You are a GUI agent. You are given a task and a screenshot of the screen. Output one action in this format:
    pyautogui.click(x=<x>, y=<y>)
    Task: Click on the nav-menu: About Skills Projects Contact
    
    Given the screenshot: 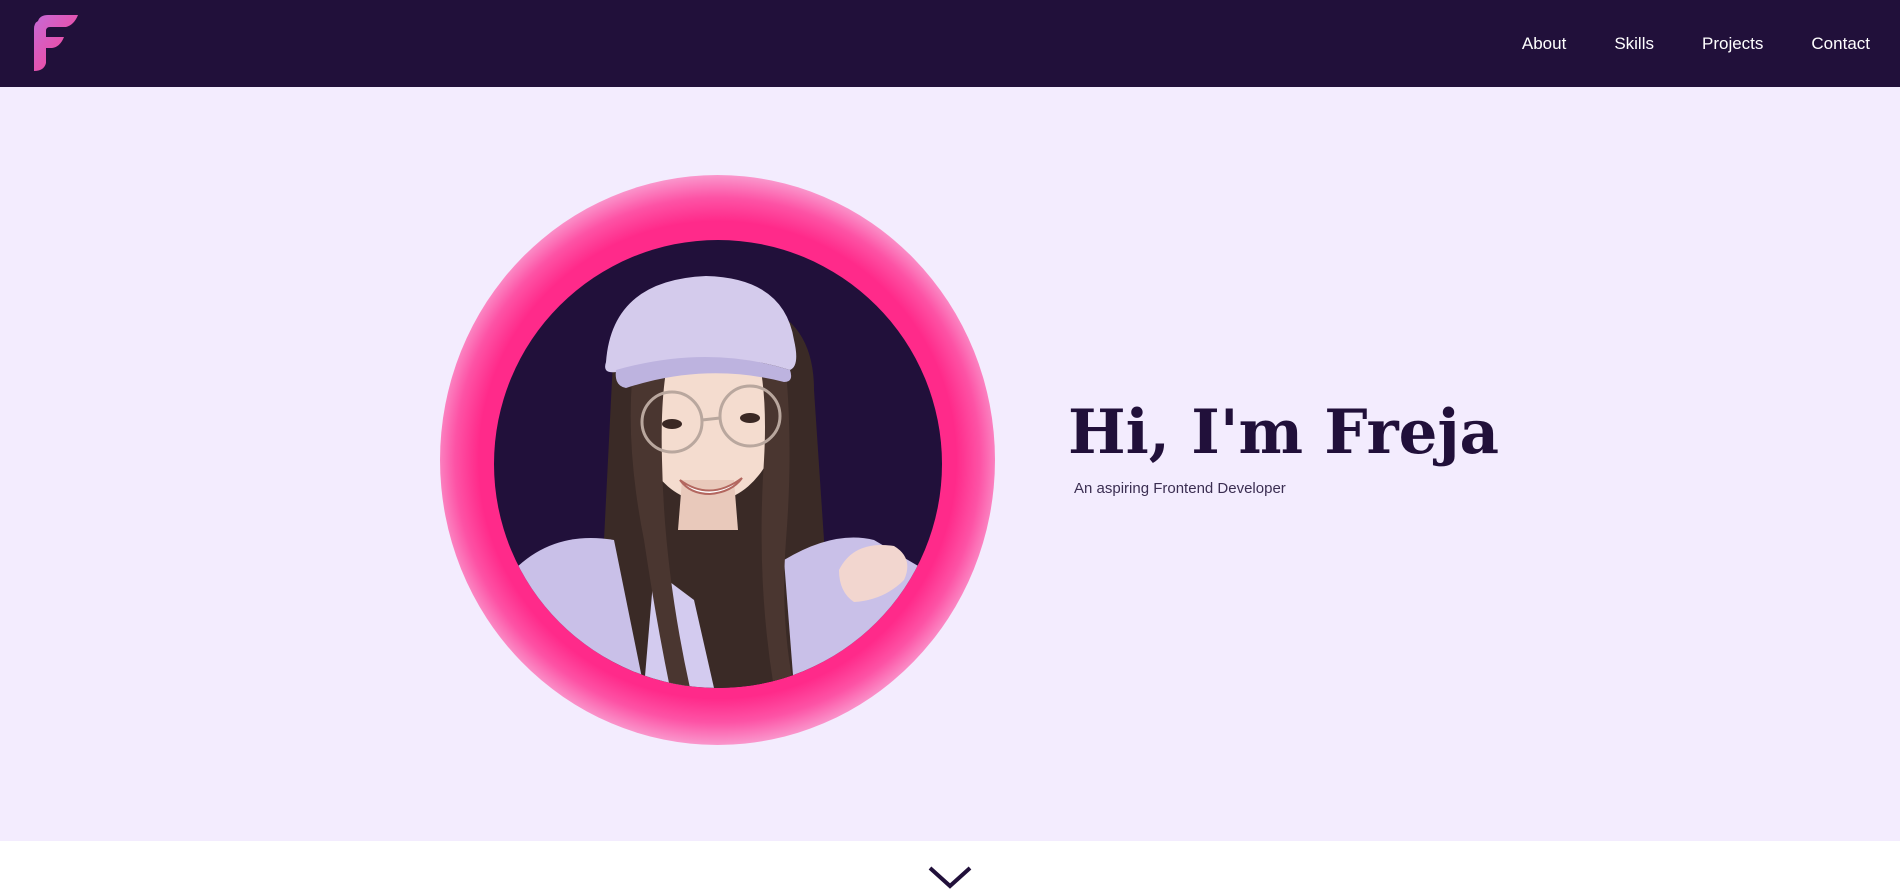 What is the action you would take?
    pyautogui.click(x=1672, y=43)
    